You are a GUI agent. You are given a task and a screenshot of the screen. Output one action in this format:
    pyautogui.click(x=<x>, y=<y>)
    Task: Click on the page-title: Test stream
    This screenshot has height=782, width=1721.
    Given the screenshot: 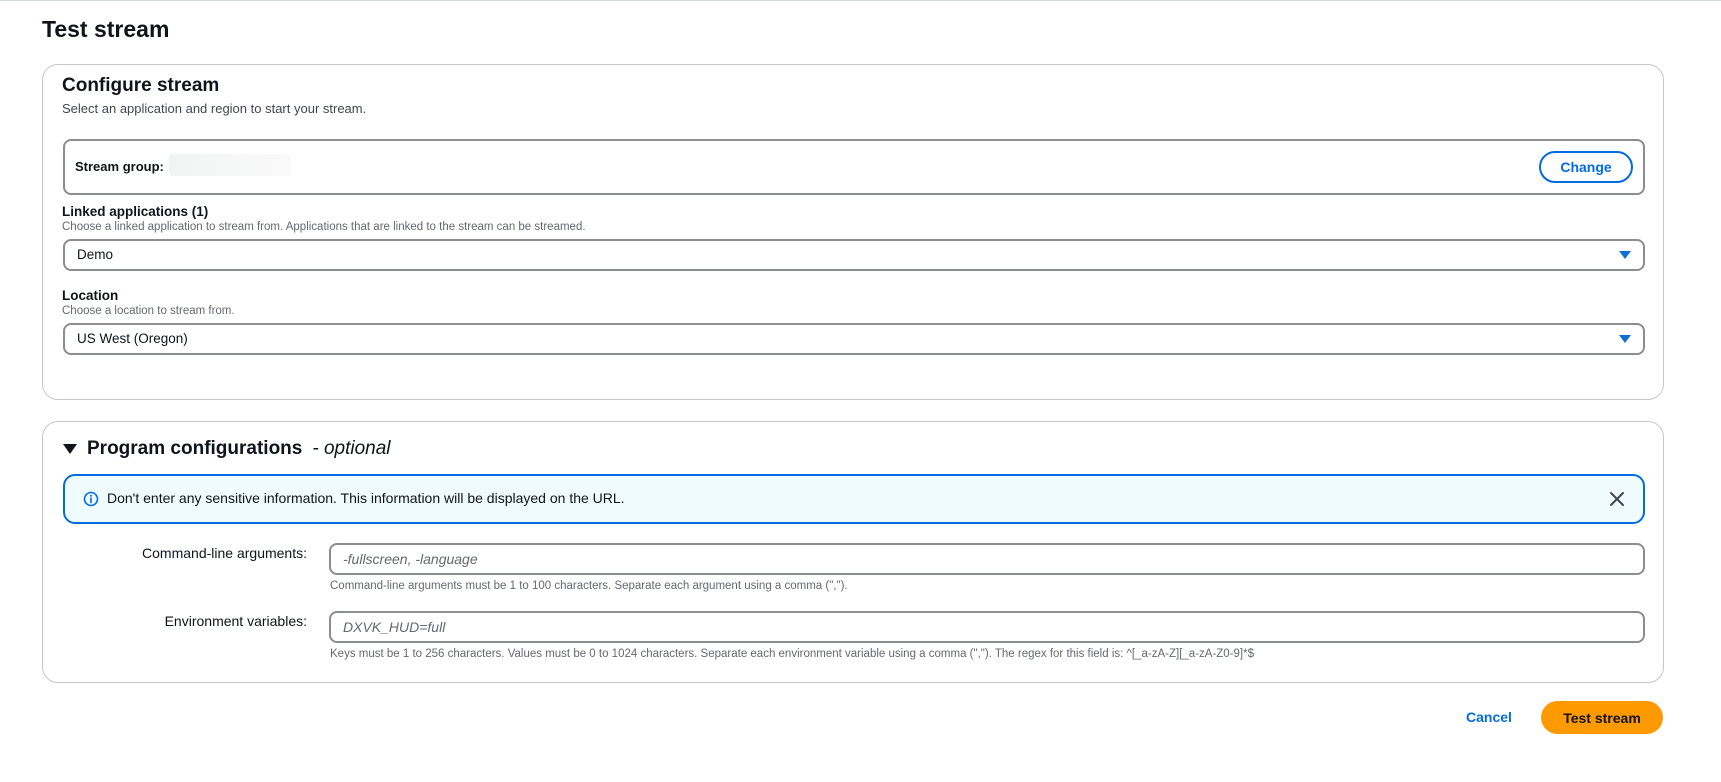 What is the action you would take?
    pyautogui.click(x=106, y=29)
    